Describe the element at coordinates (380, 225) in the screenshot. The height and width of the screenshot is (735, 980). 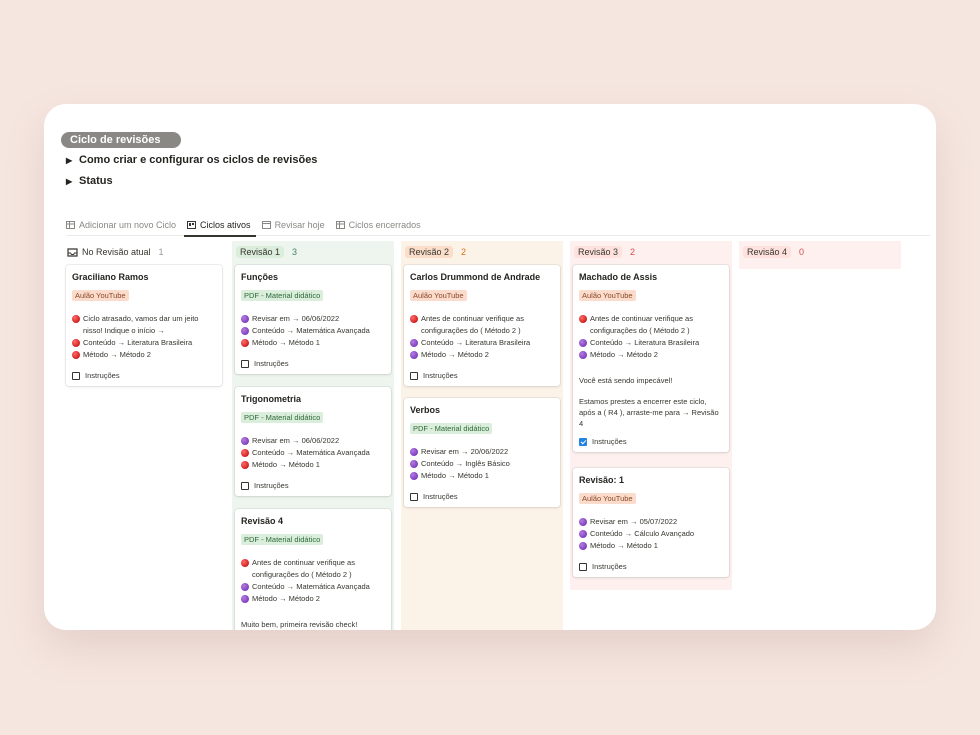
I see `tab-closed-cycles: Ciclos encerrados` at that location.